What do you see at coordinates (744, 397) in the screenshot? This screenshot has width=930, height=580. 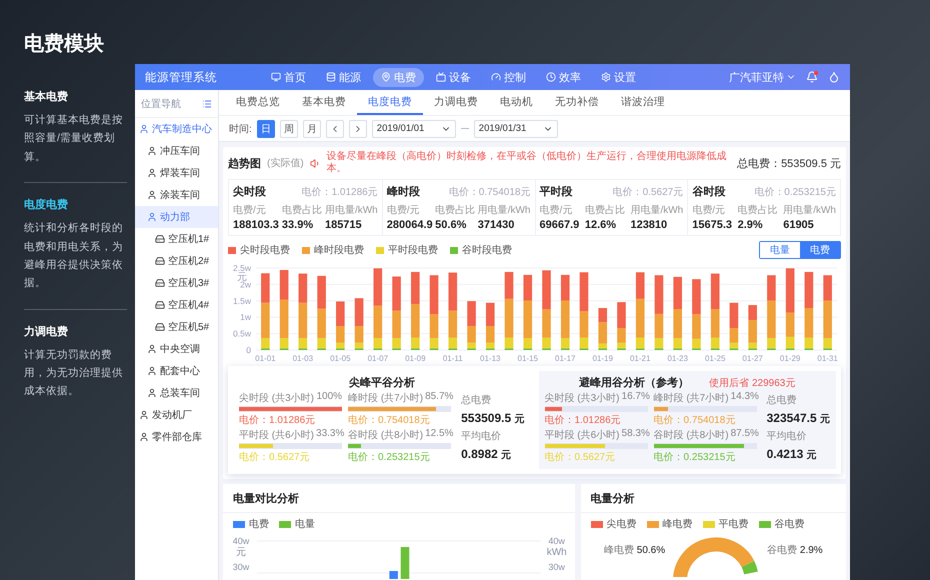 I see `percent-value: 14.3%` at bounding box center [744, 397].